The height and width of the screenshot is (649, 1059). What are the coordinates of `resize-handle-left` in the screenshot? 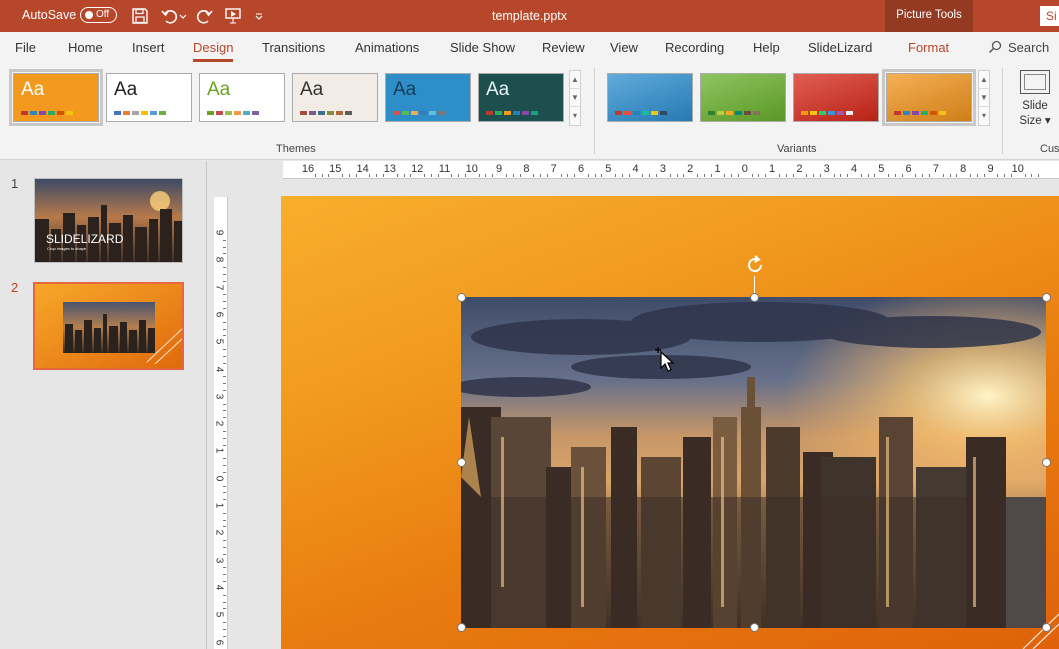 It's located at (461, 462).